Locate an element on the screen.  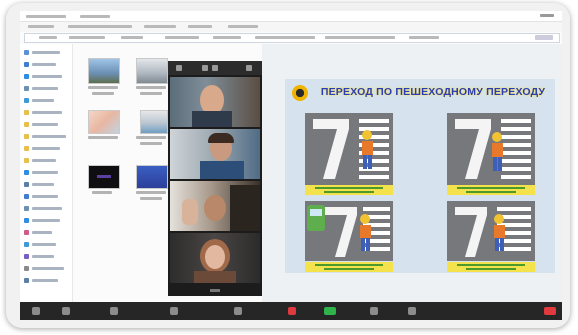
explorer-ribbon is located at coordinates (291, 27).